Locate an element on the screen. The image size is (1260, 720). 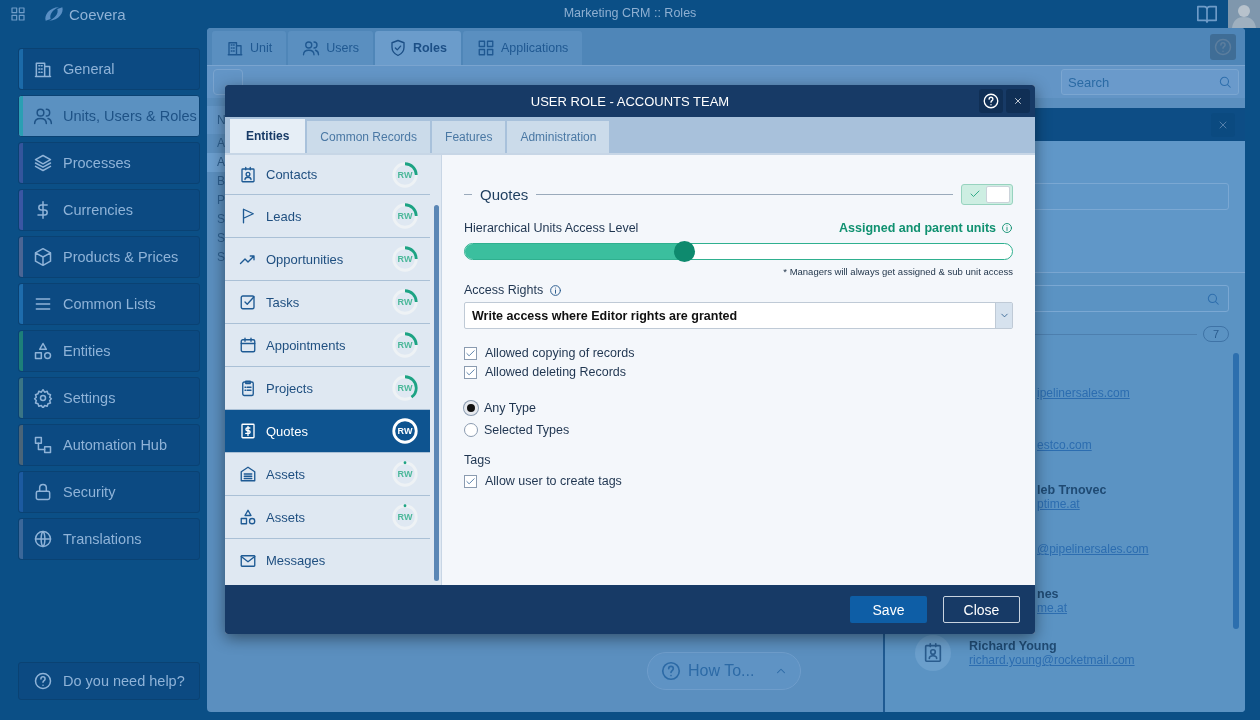
sidebar-item: Currencies is located at coordinates (109, 210).